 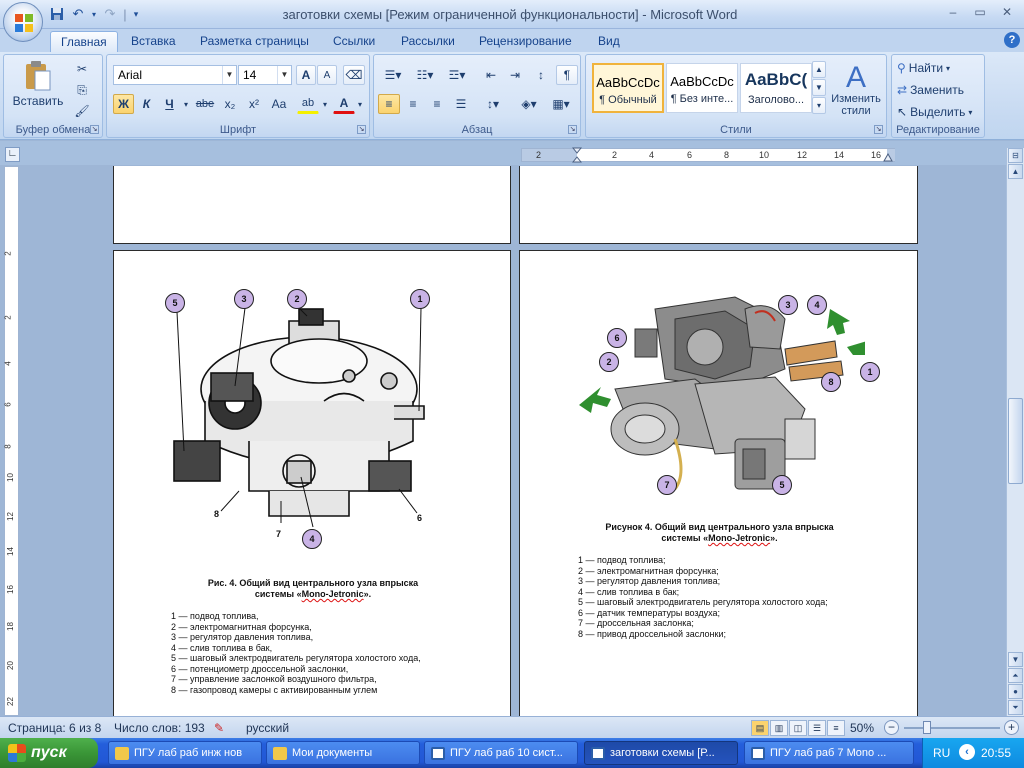 I want to click on align-center-icon: ≡, so click(x=413, y=104).